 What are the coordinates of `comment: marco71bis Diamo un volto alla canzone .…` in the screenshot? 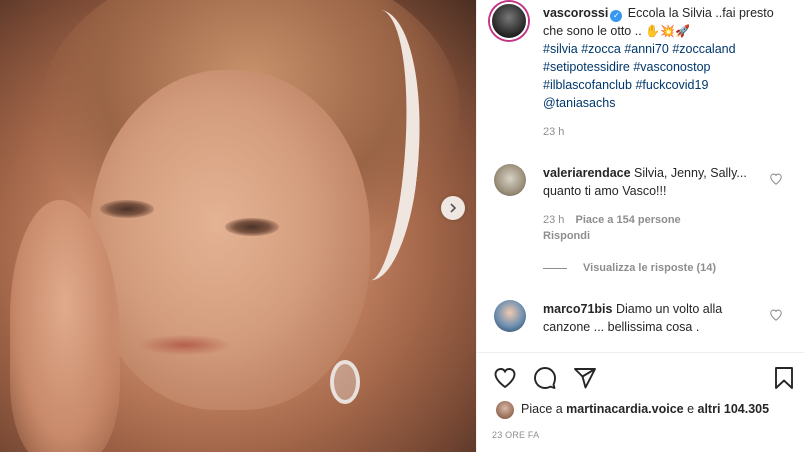 It's located at (653, 318).